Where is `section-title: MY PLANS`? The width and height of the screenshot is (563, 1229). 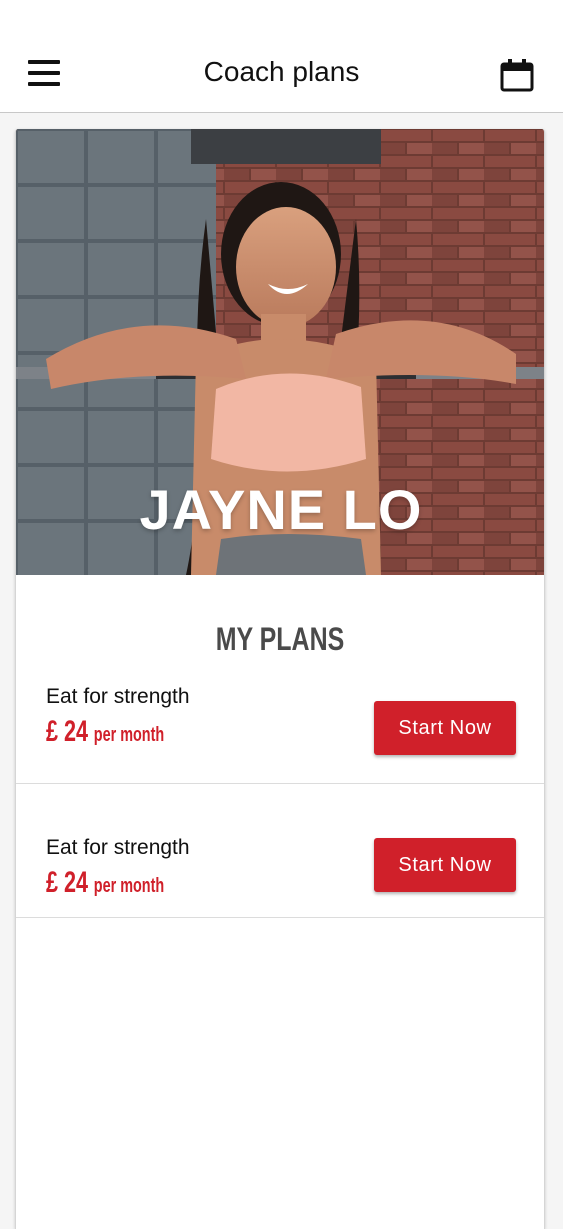
section-title: MY PLANS is located at coordinates (280, 639).